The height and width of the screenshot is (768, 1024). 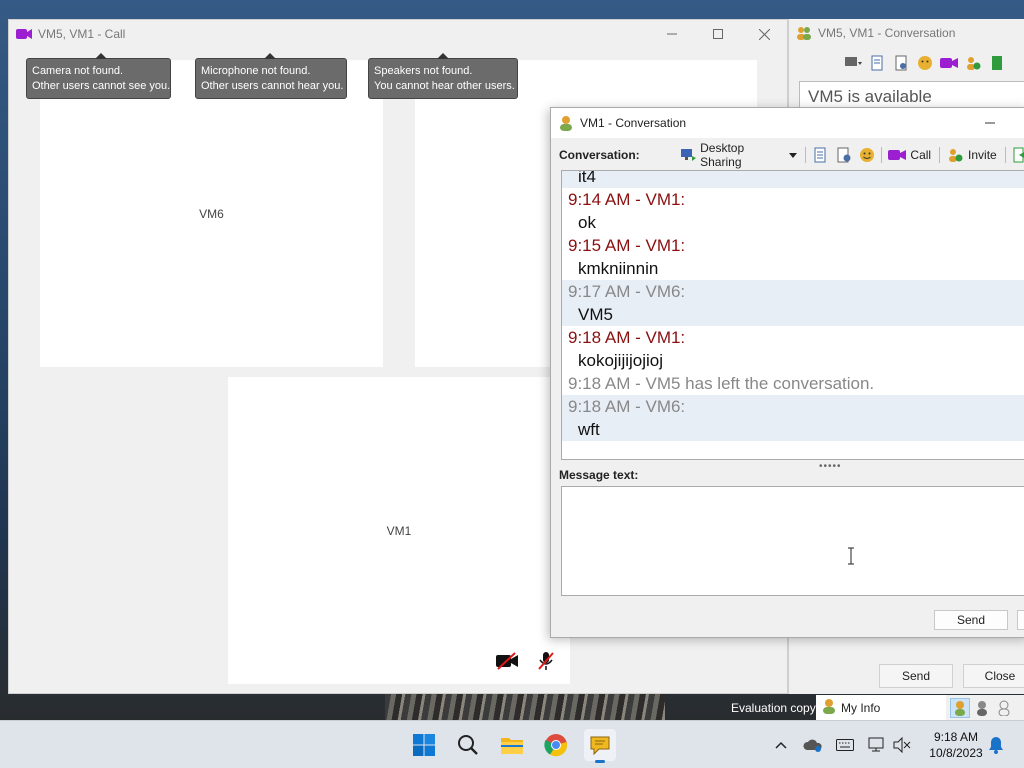 I want to click on minimize-button, so click(x=672, y=34).